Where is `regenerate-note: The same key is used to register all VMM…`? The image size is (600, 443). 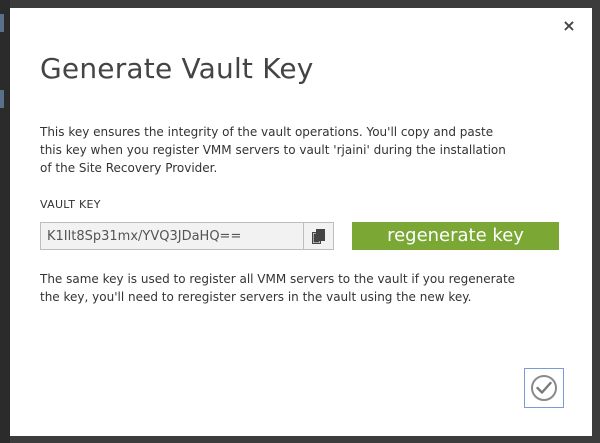
regenerate-note: The same key is used to register all VMM… is located at coordinates (278, 288).